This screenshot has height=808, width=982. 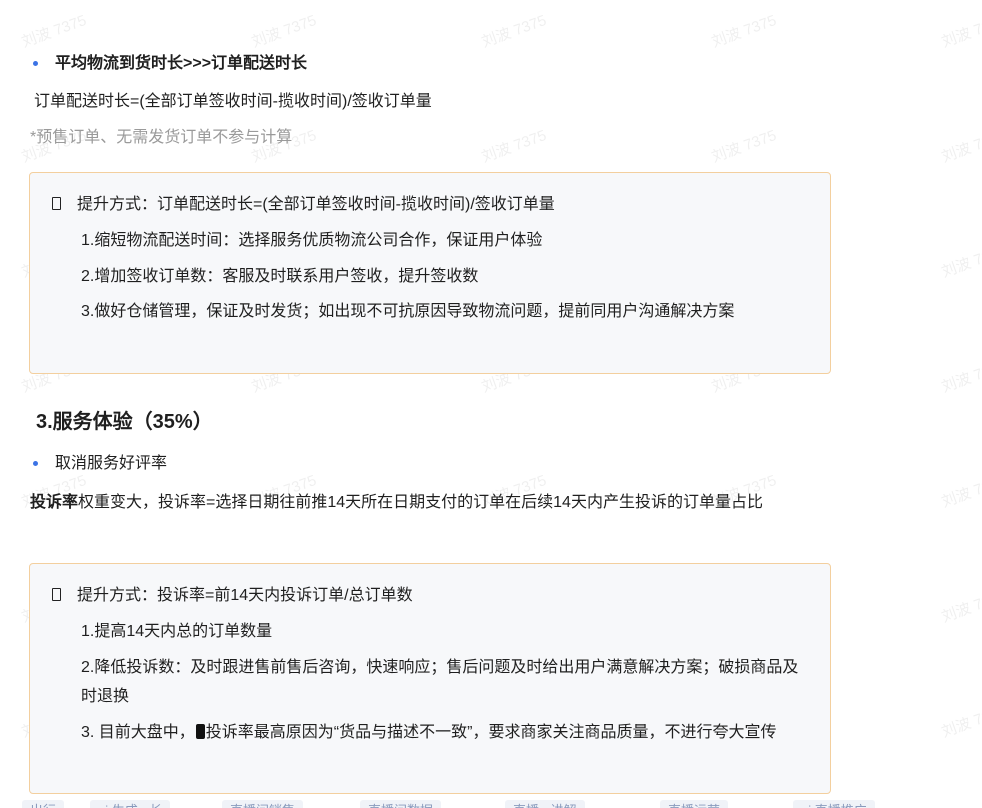 I want to click on bottom-tab: 直播运营, so click(x=694, y=804).